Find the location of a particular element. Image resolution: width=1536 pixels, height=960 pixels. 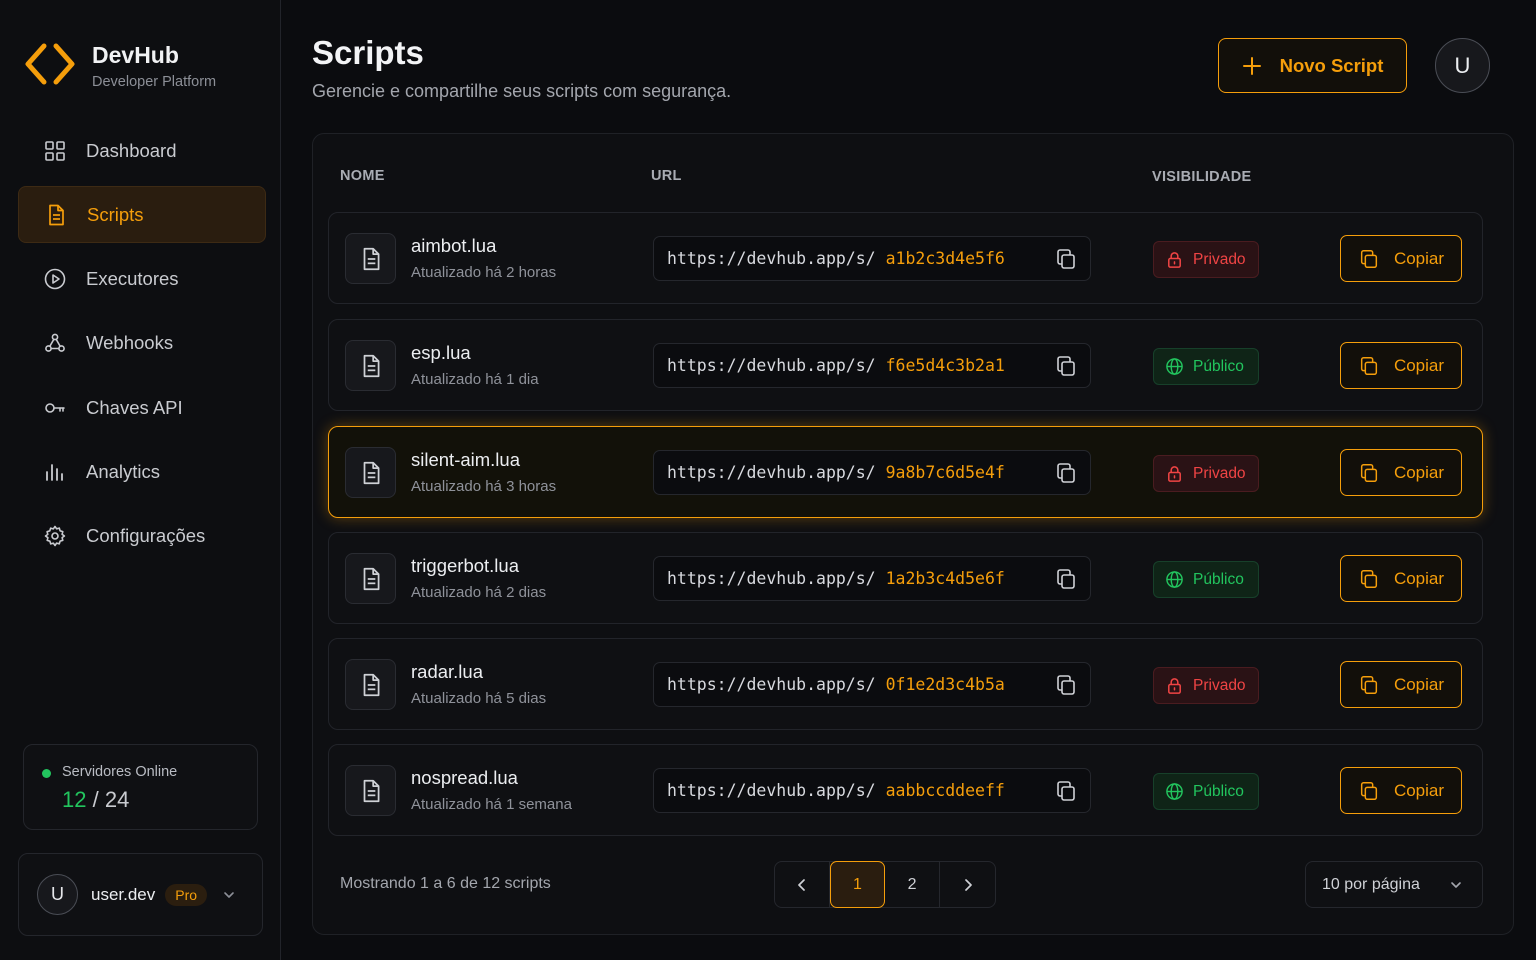

user-menu: U user.dev Pro is located at coordinates (140, 894).